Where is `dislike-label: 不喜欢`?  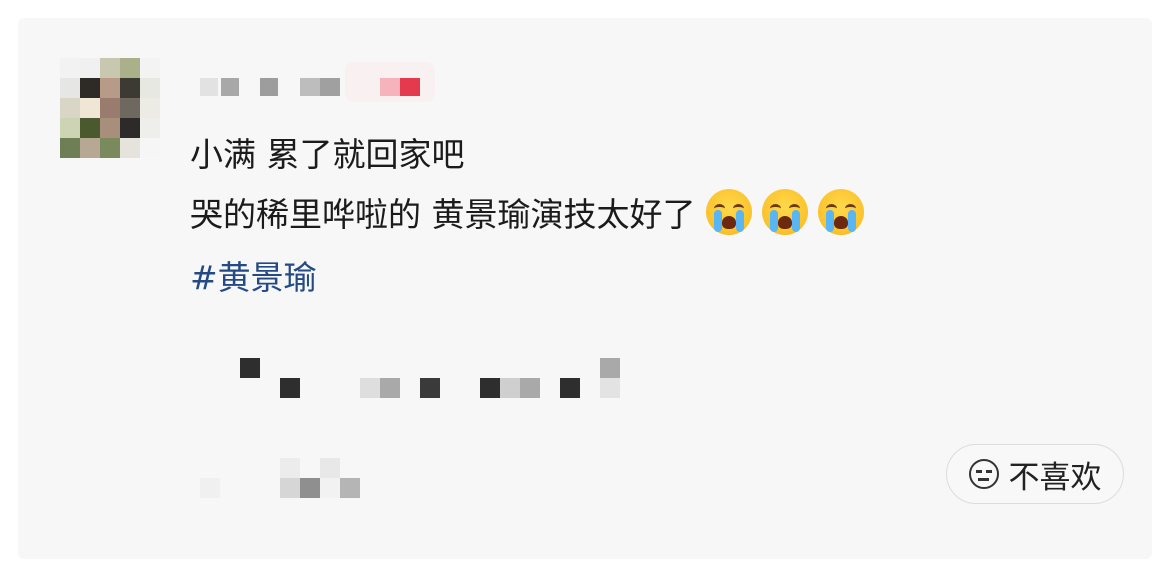 dislike-label: 不喜欢 is located at coordinates (1055, 477).